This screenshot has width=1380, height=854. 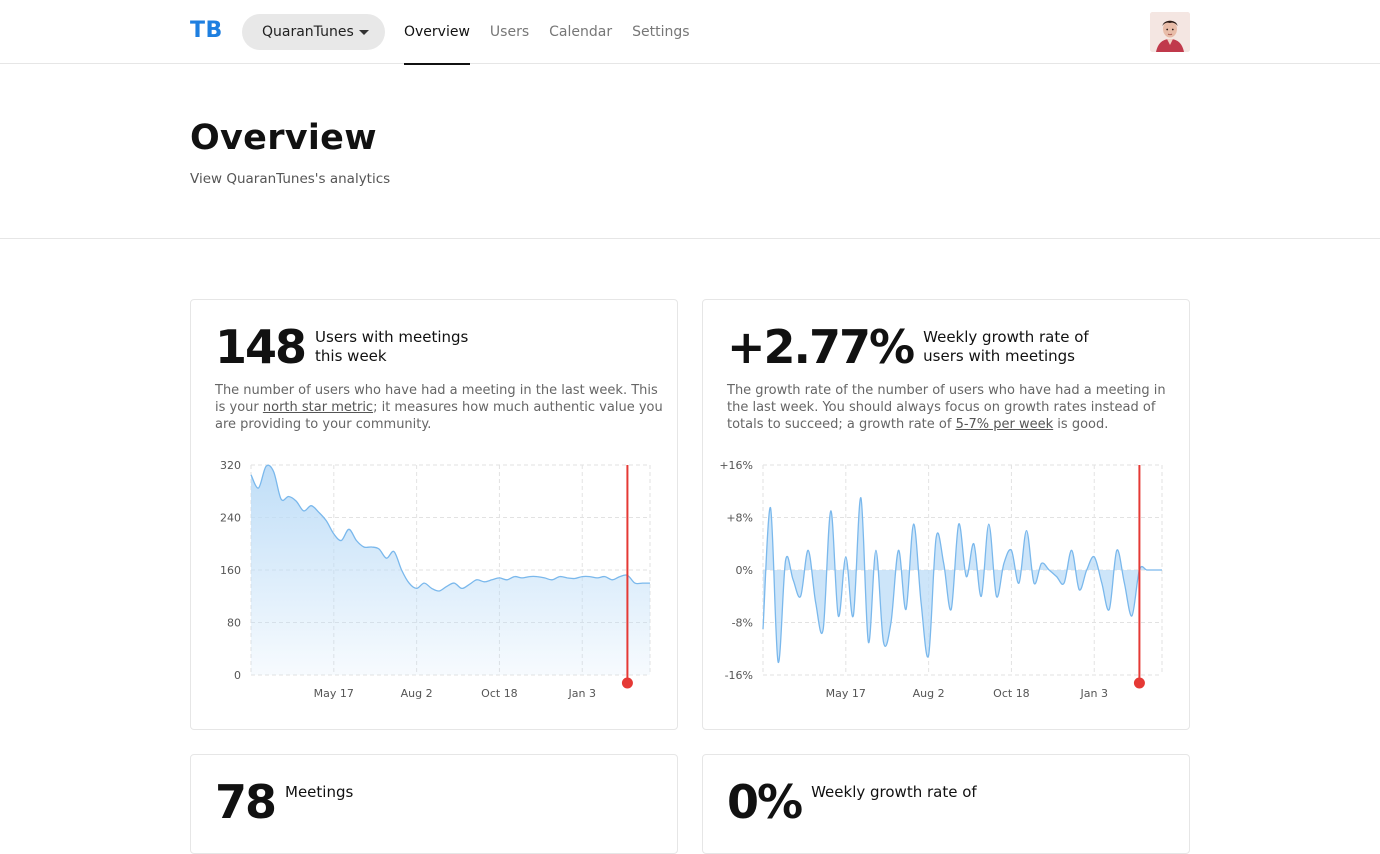 What do you see at coordinates (509, 32) in the screenshot?
I see `tab-users: Users` at bounding box center [509, 32].